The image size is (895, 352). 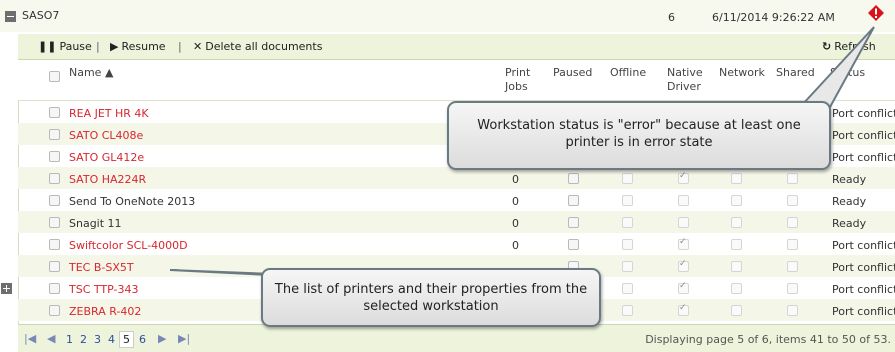 What do you see at coordinates (106, 157) in the screenshot?
I see `printer-name: SATO GL412e` at bounding box center [106, 157].